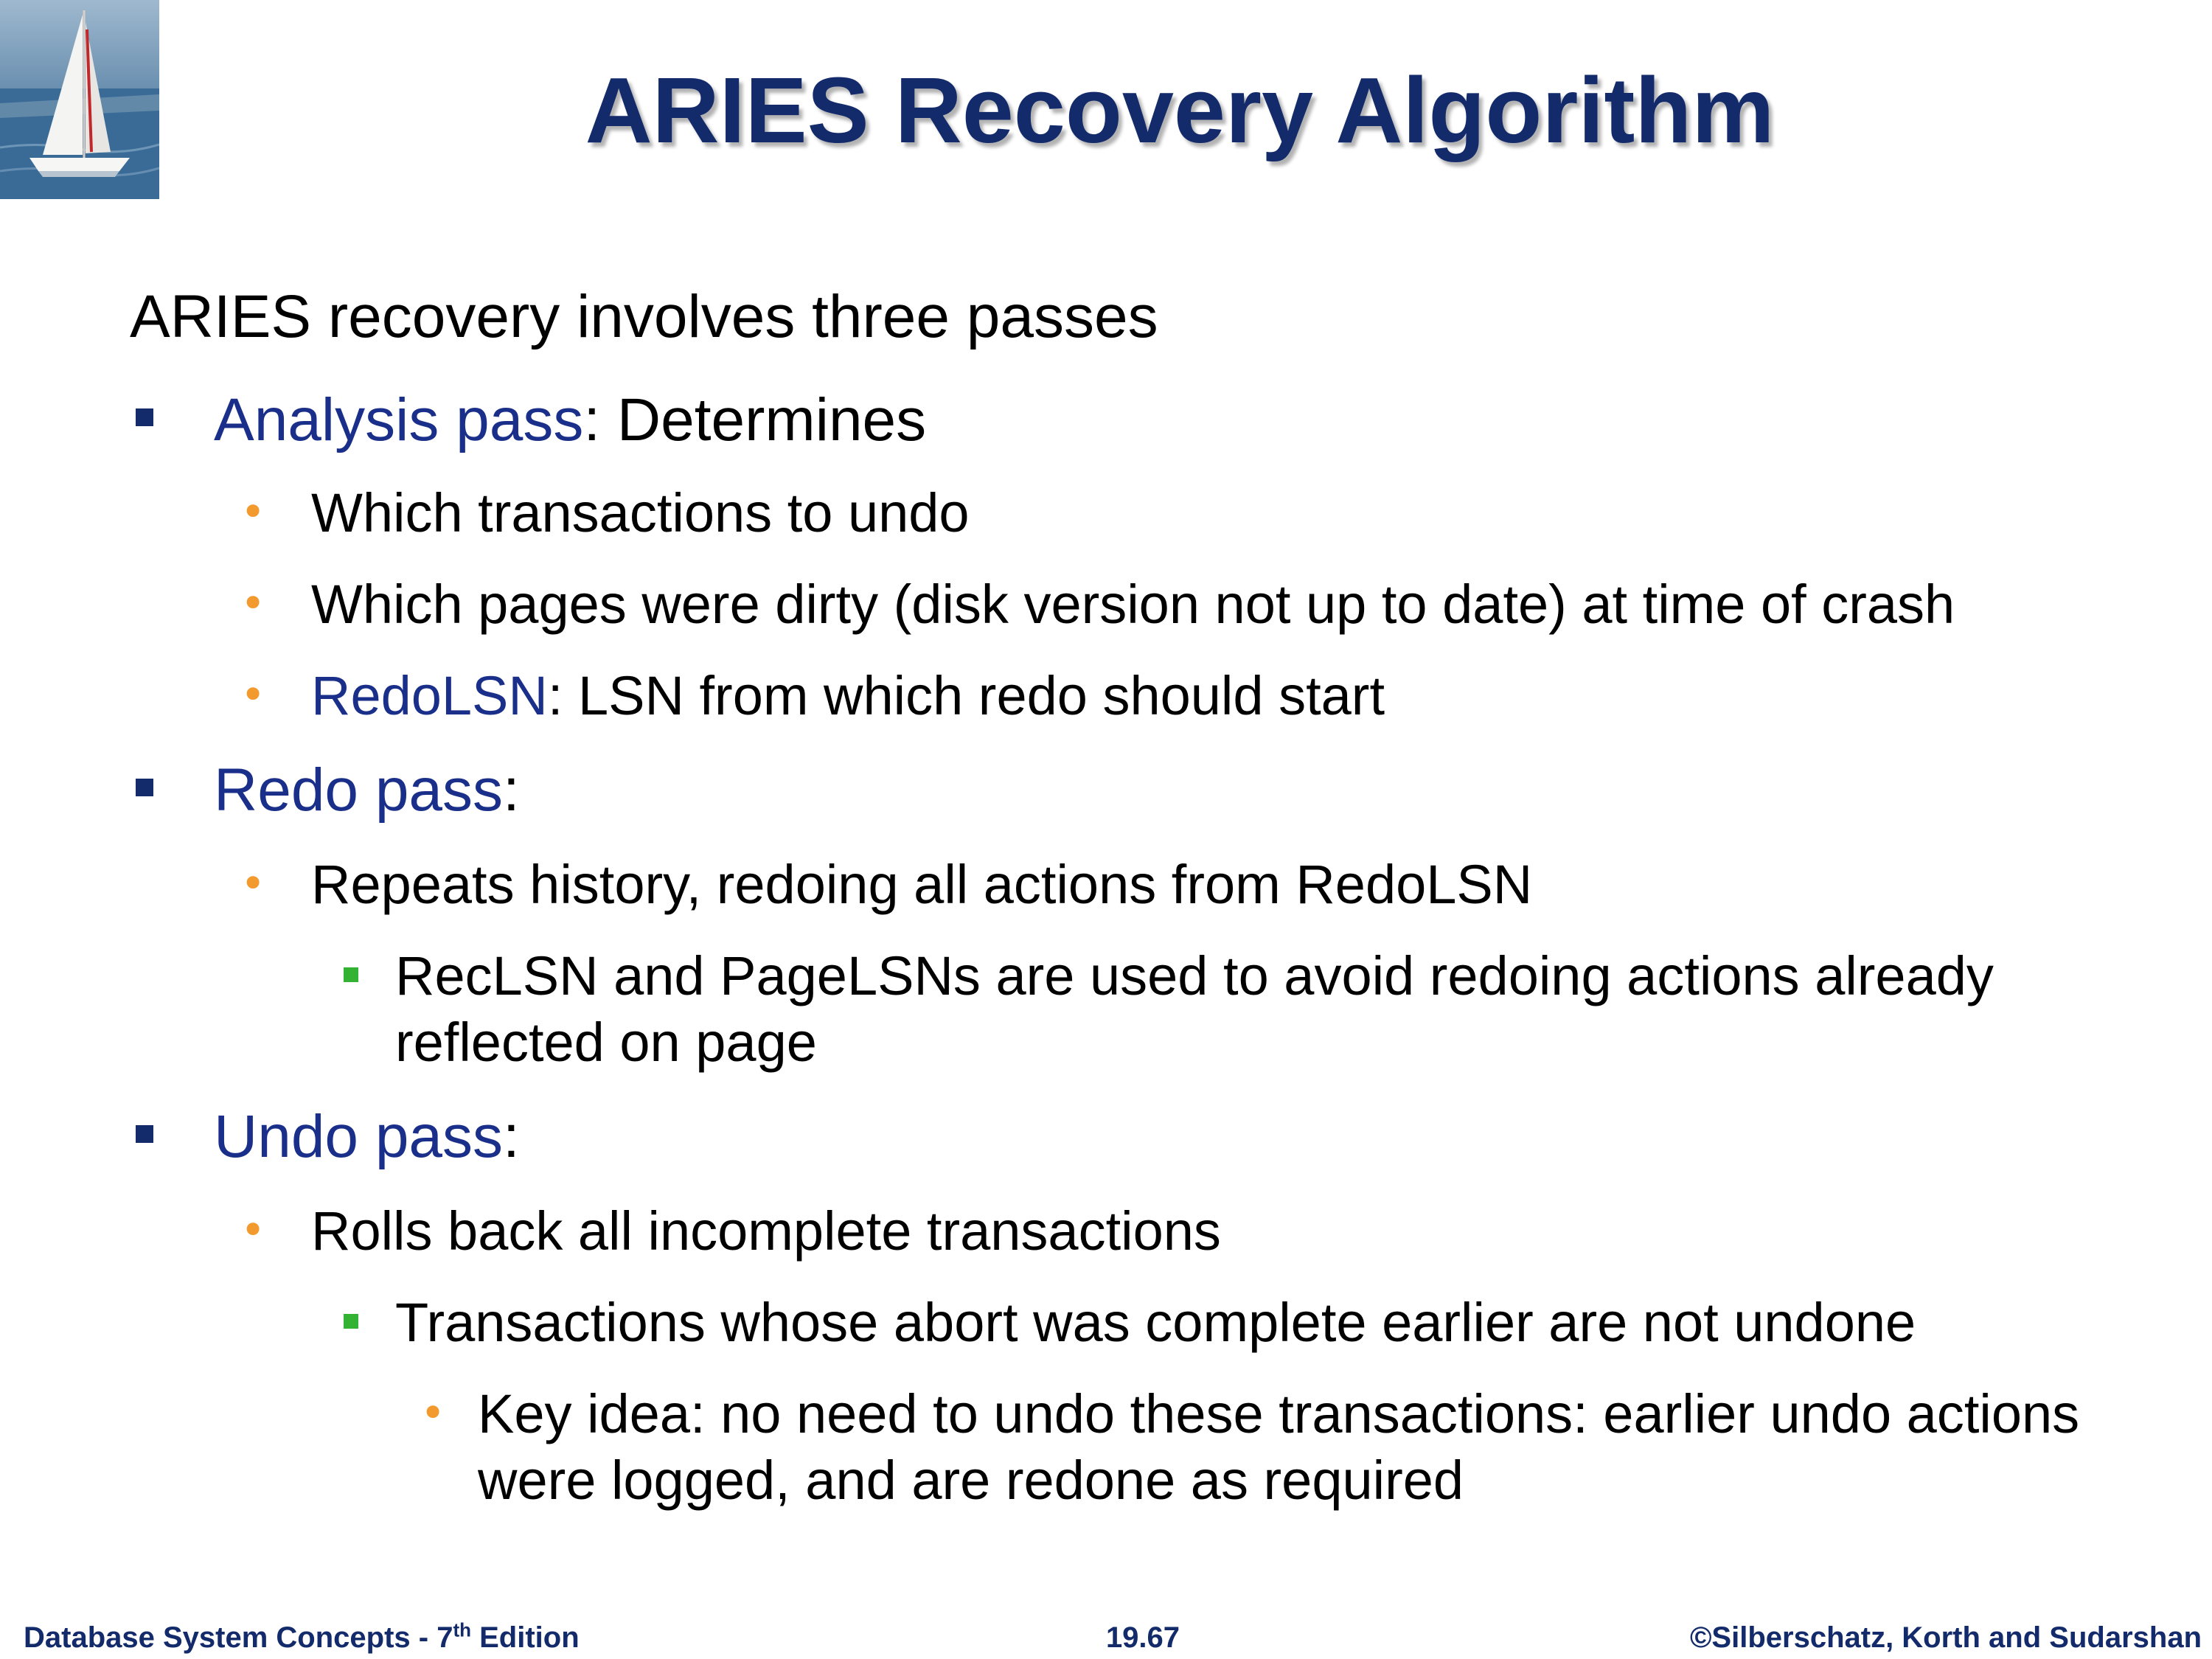 This screenshot has height=1659, width=2212. I want to click on undo-pass-desc: :, so click(511, 1136).